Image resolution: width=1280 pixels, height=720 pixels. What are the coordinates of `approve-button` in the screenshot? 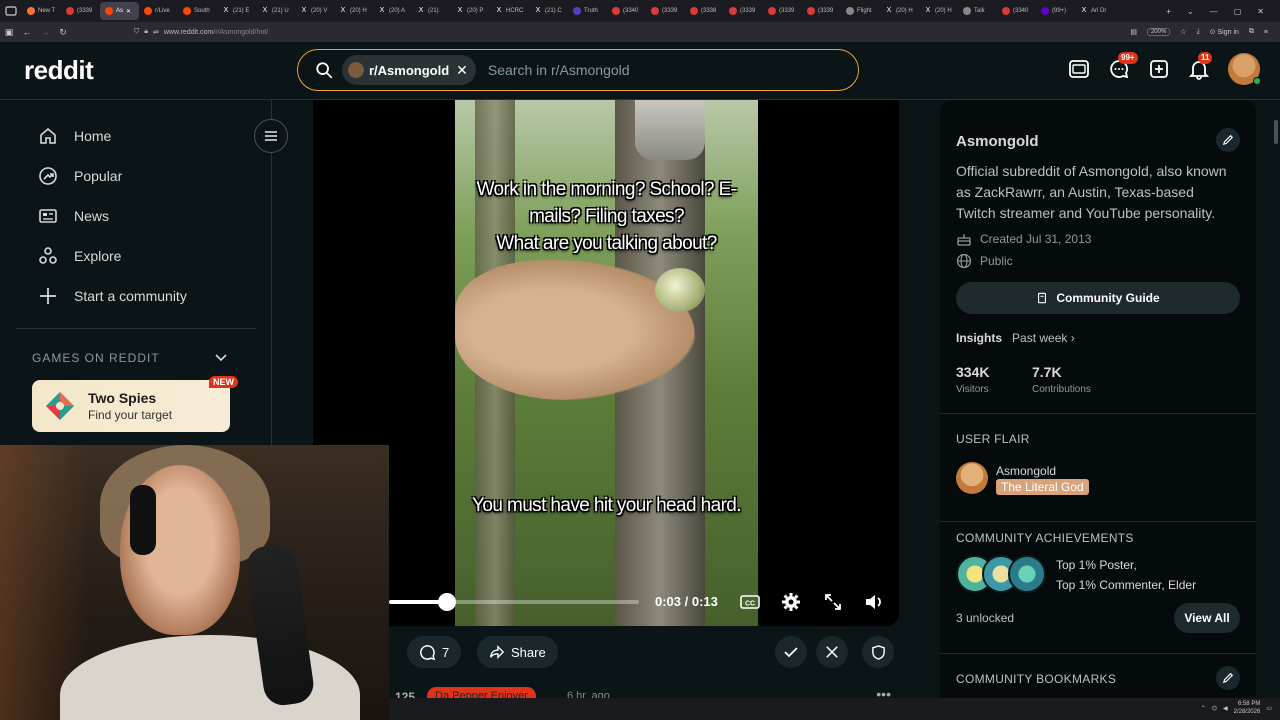 It's located at (791, 652).